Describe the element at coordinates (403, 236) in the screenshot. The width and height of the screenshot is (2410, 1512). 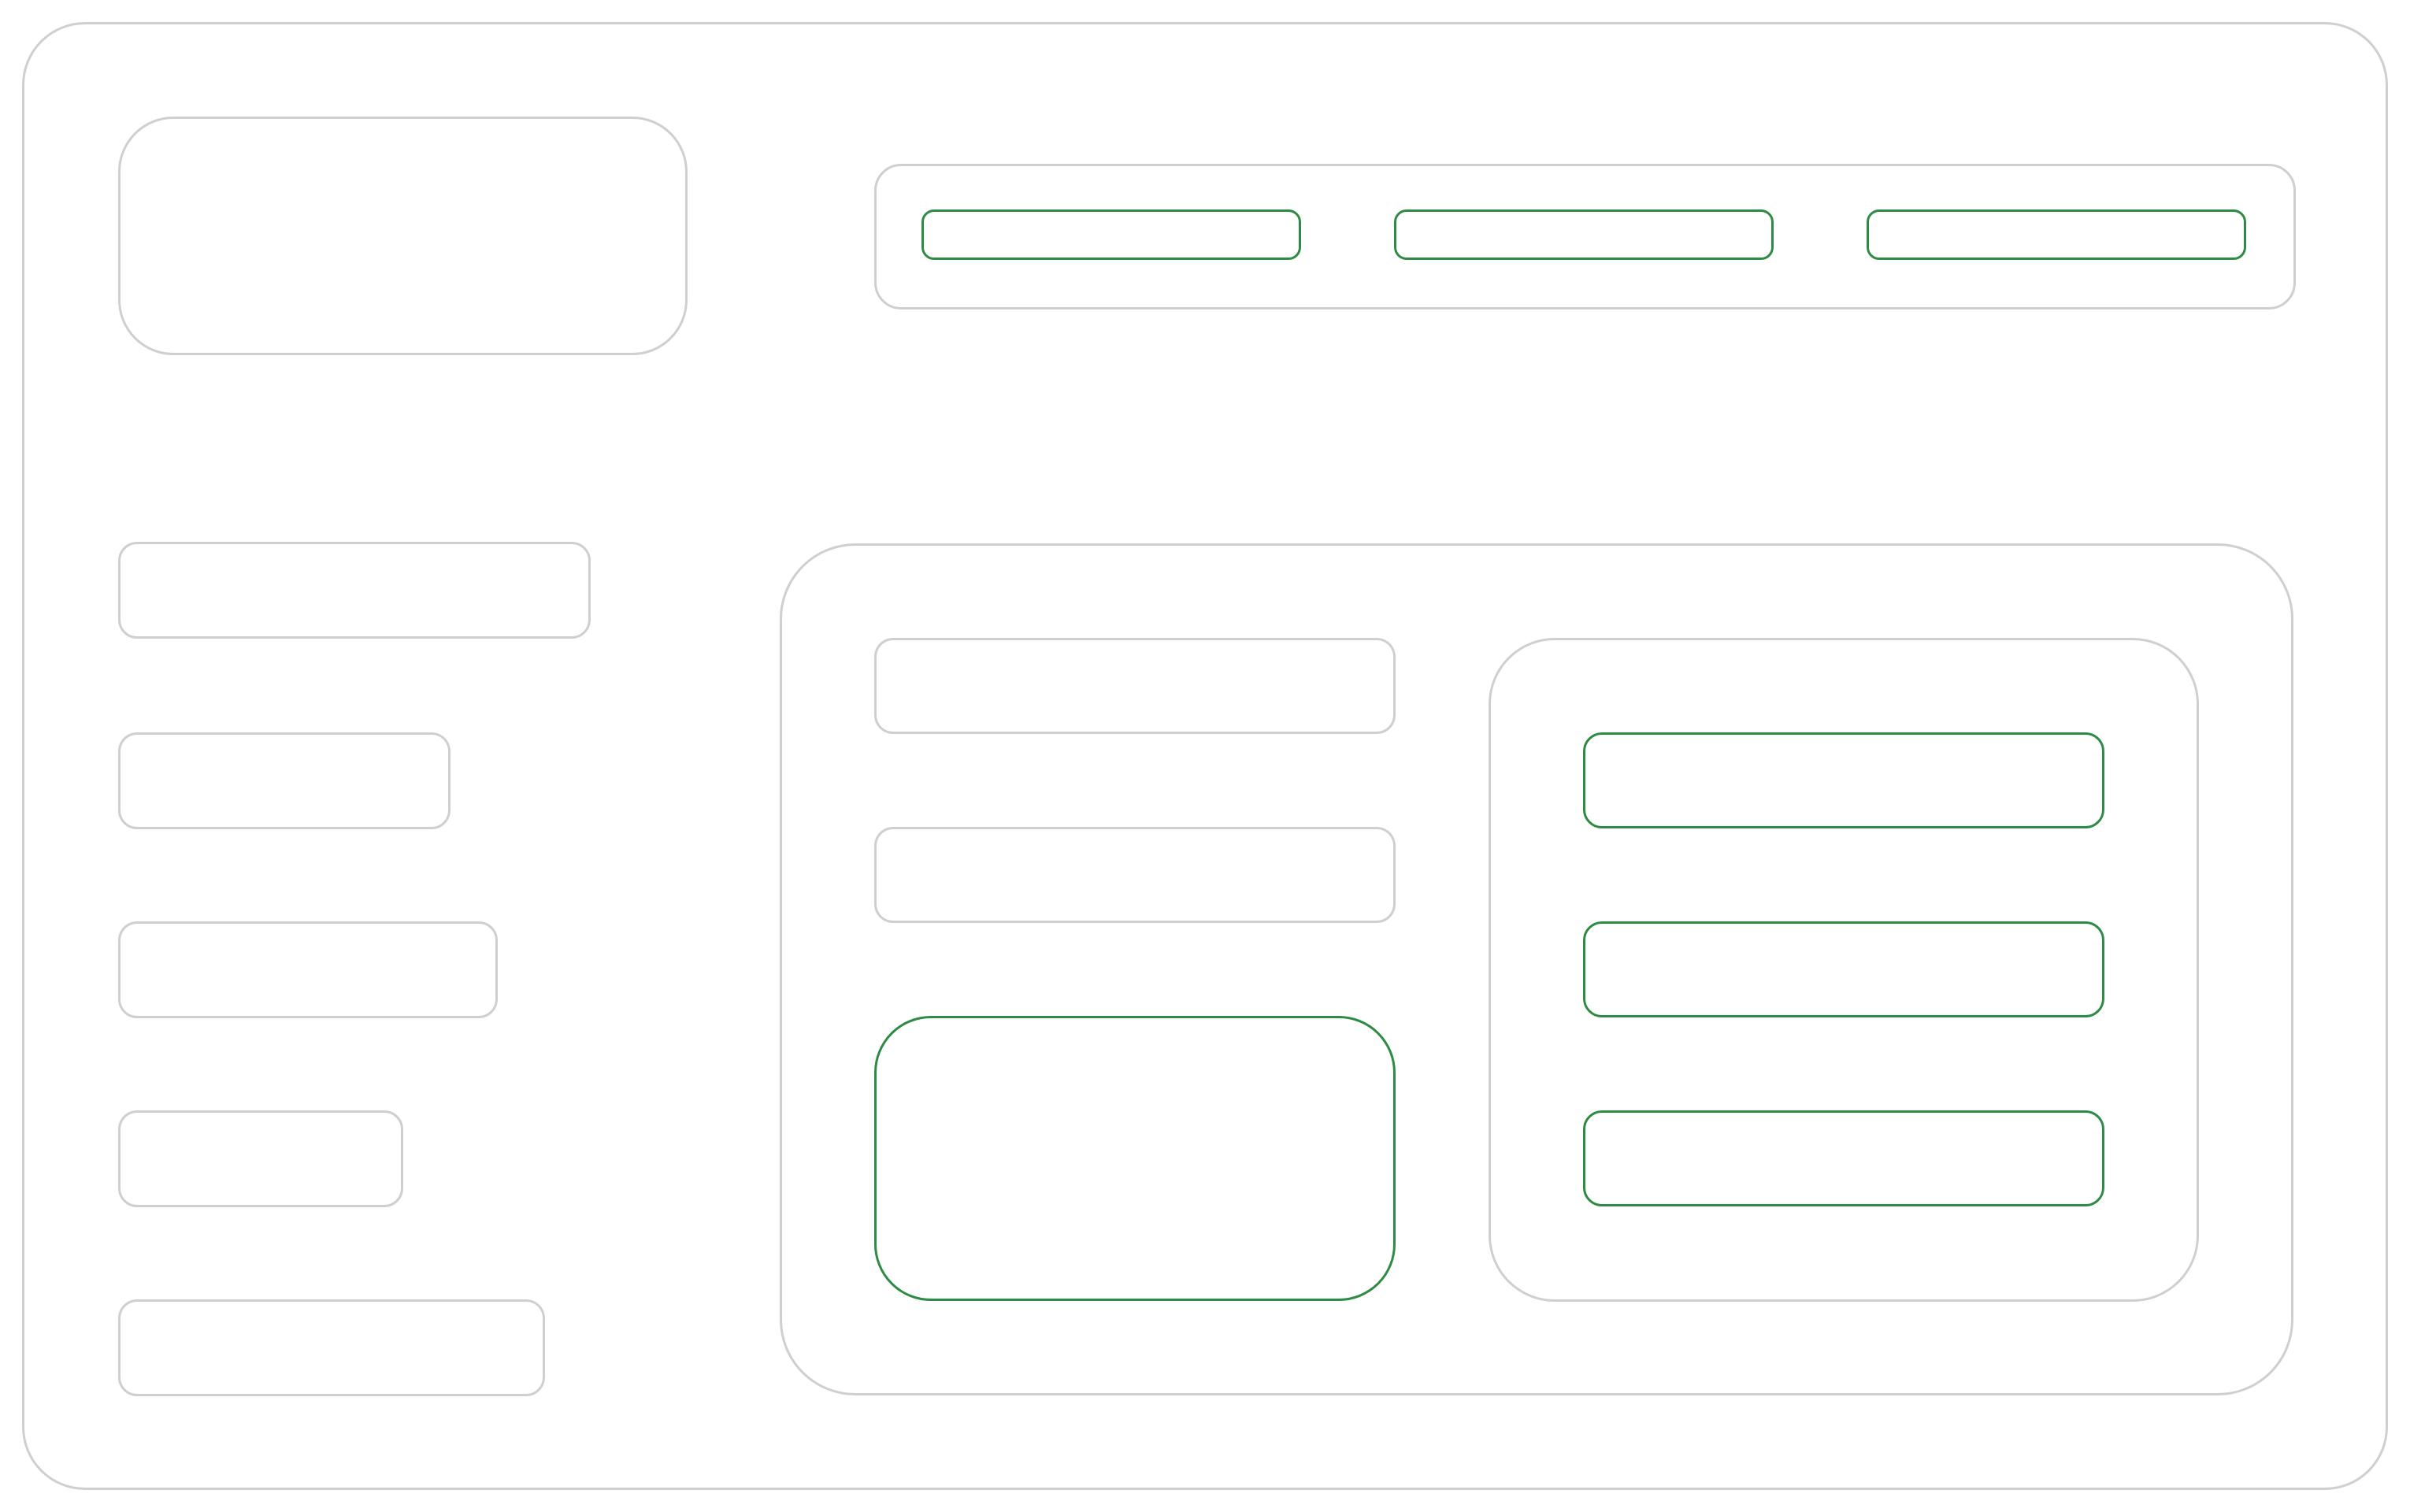
I see `logo-placeholder` at that location.